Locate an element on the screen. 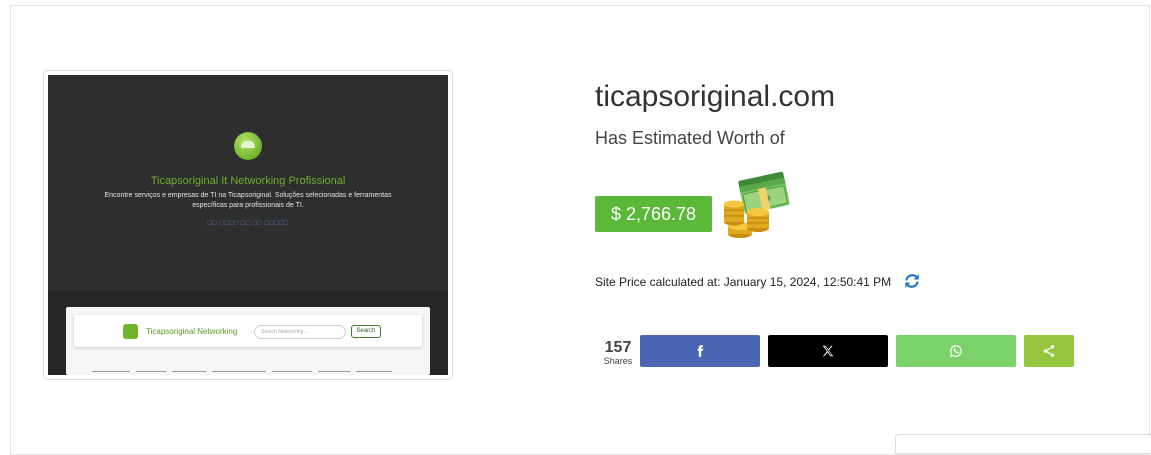 The height and width of the screenshot is (455, 1151). x-icon is located at coordinates (828, 351).